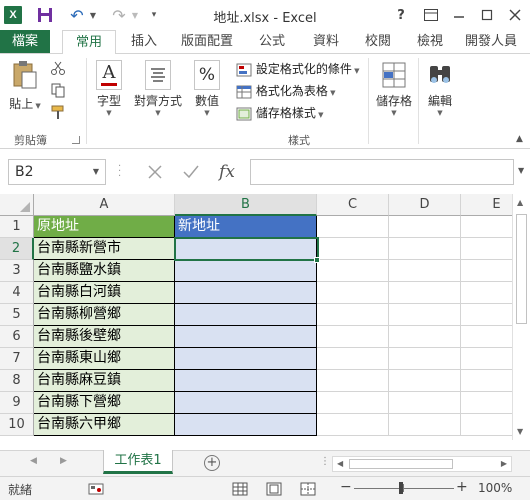 Image resolution: width=530 pixels, height=500 pixels. I want to click on cell-styles-button: 儲存格樣式 ▼, so click(279, 113).